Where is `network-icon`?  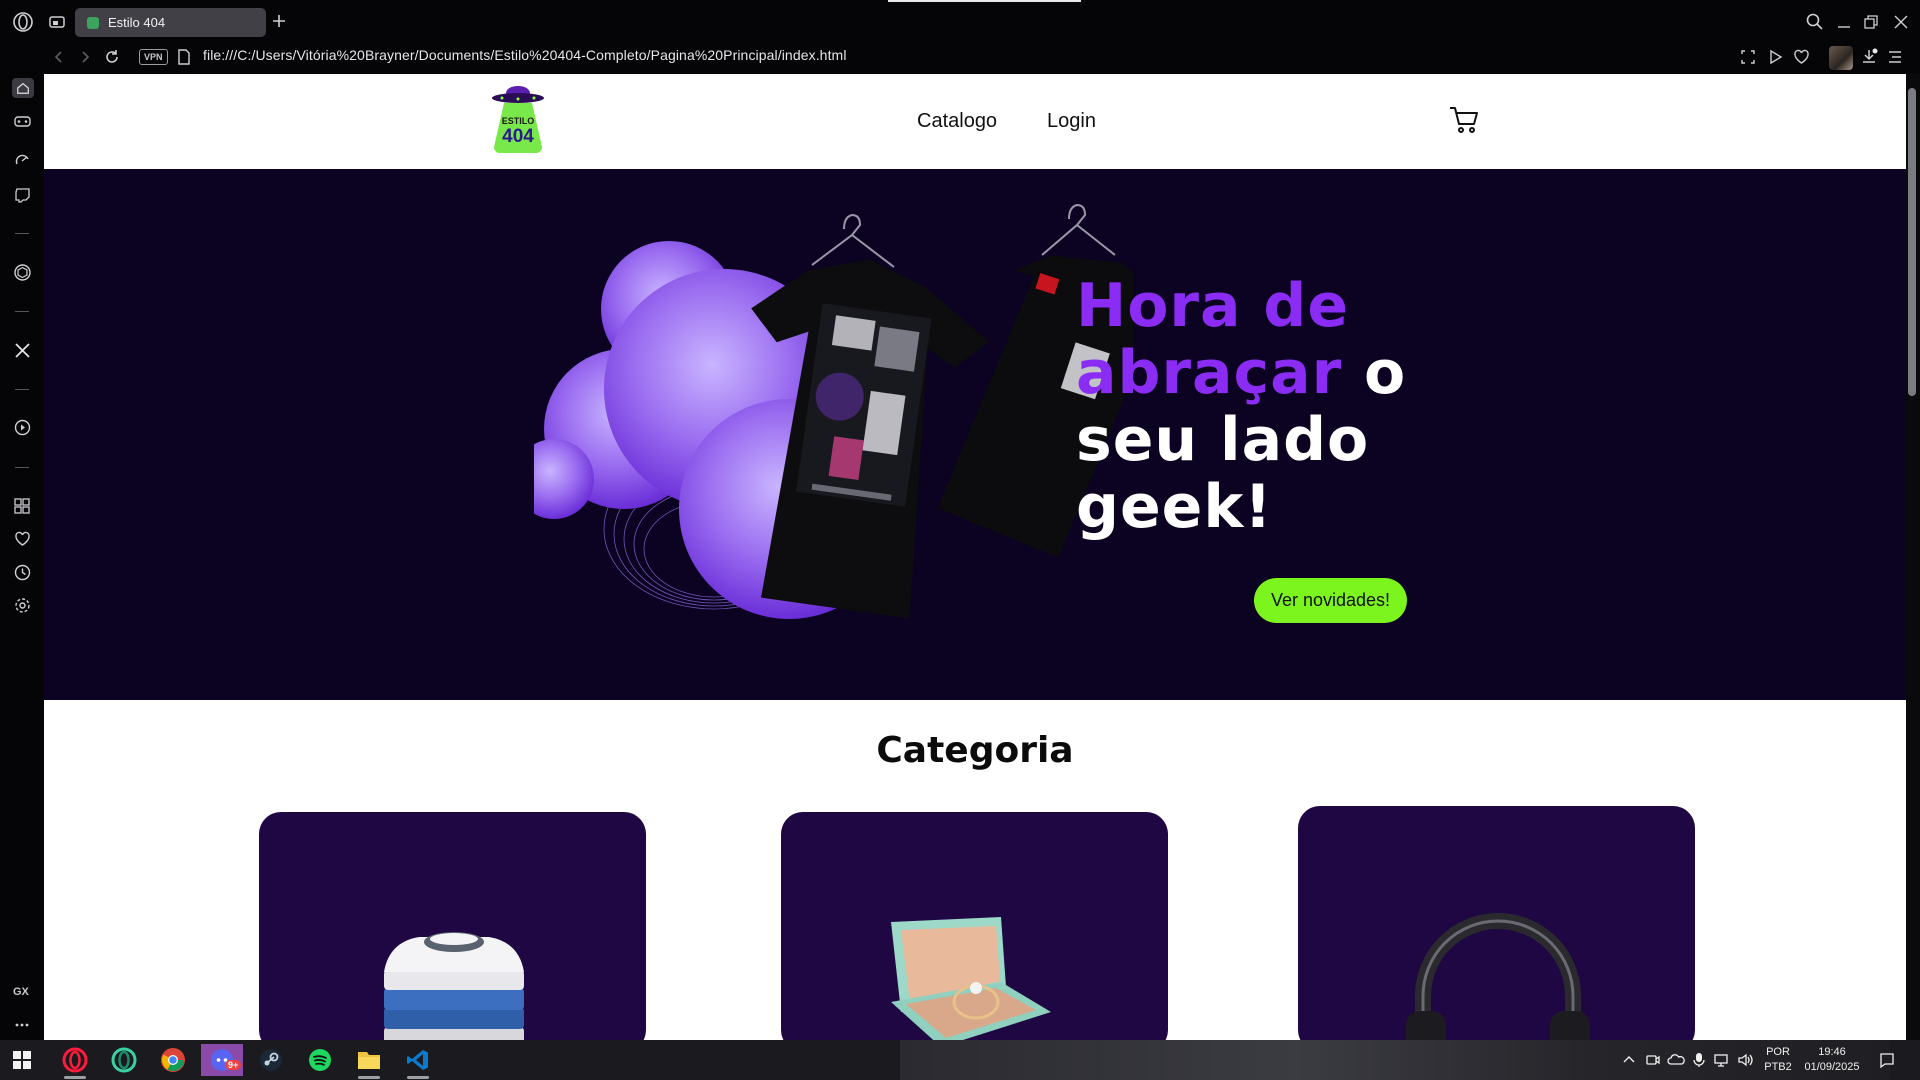
network-icon is located at coordinates (1722, 1060).